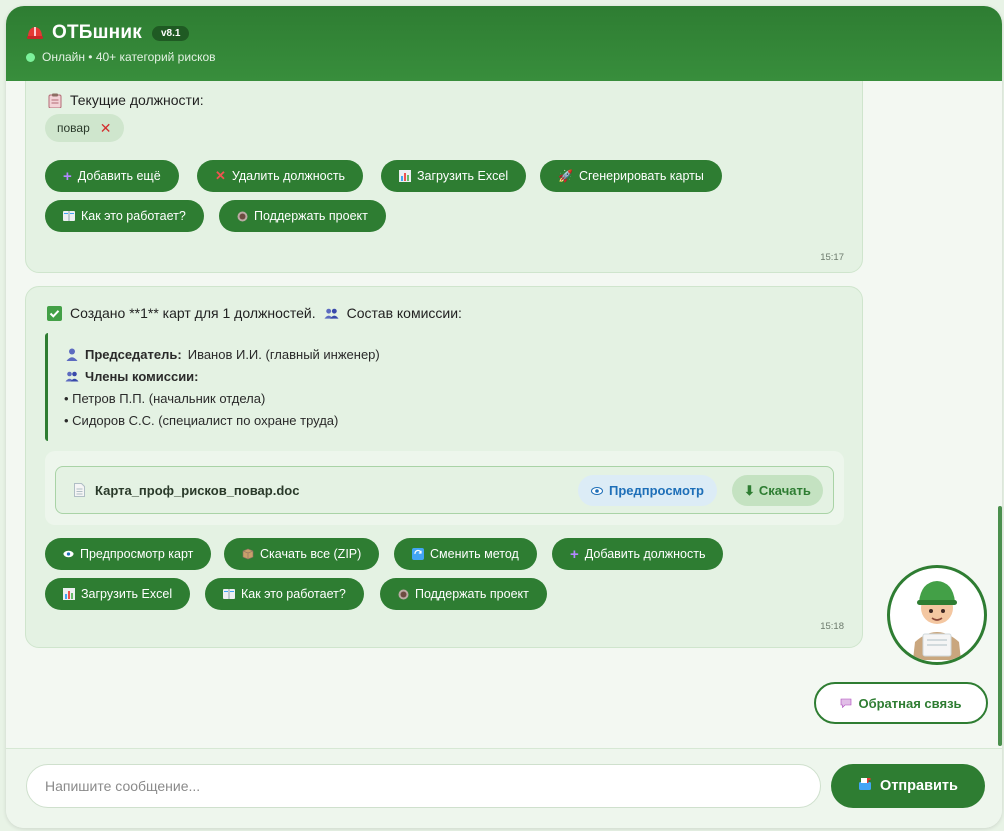  I want to click on add-position-button: + Добавить должность, so click(638, 554).